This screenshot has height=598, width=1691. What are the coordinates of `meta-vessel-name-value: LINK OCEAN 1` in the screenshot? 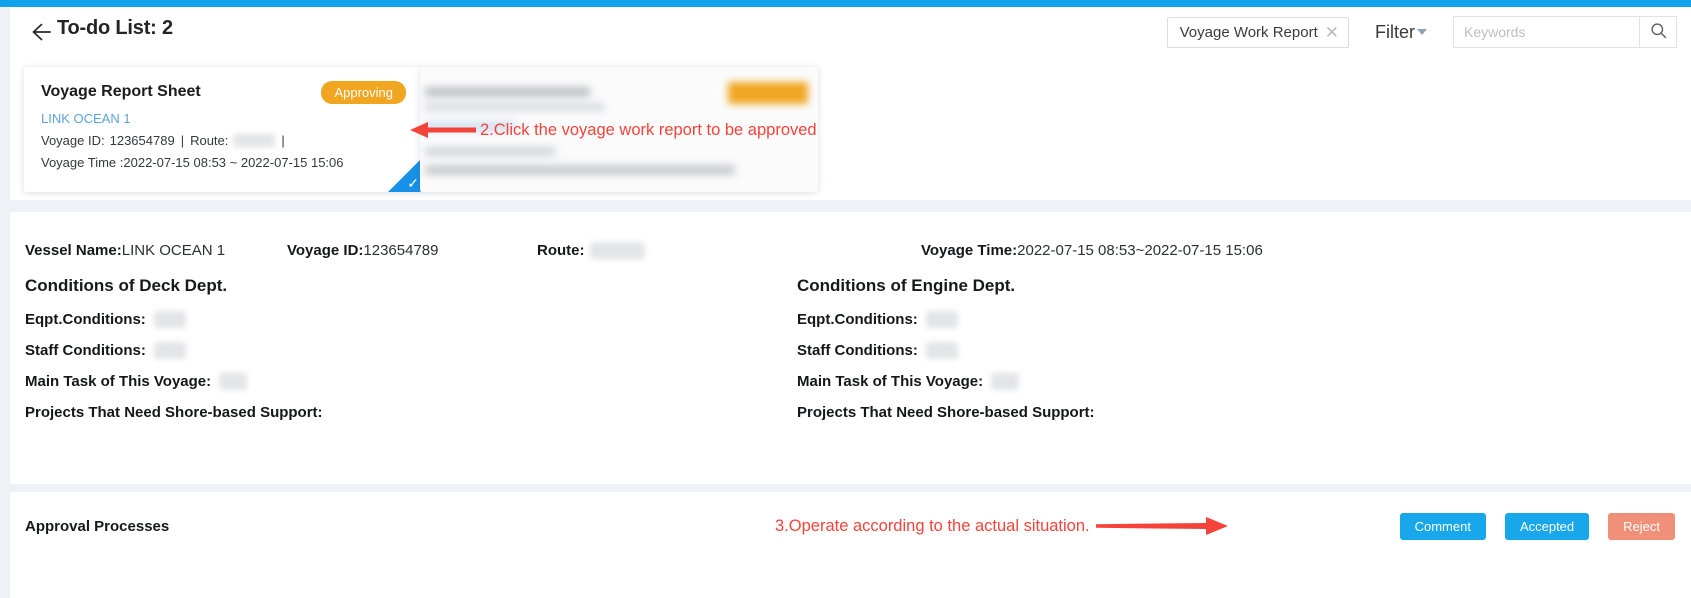 It's located at (173, 250).